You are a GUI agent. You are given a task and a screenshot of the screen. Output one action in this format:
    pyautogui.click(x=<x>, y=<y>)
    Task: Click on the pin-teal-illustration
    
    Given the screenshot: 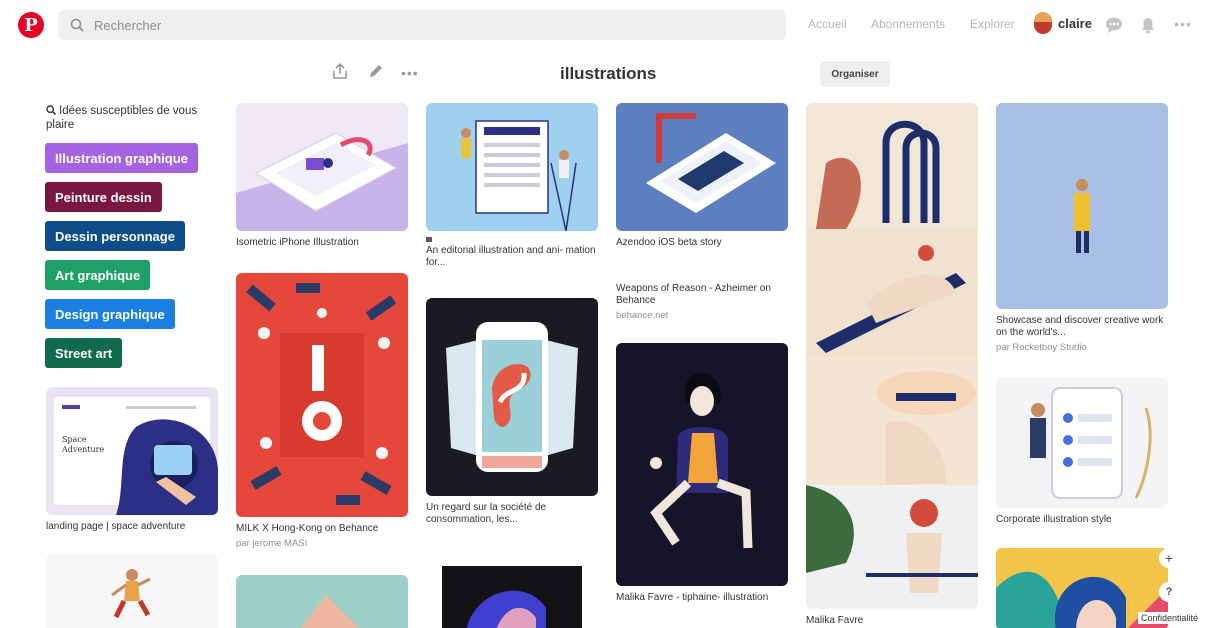 What is the action you would take?
    pyautogui.click(x=322, y=601)
    